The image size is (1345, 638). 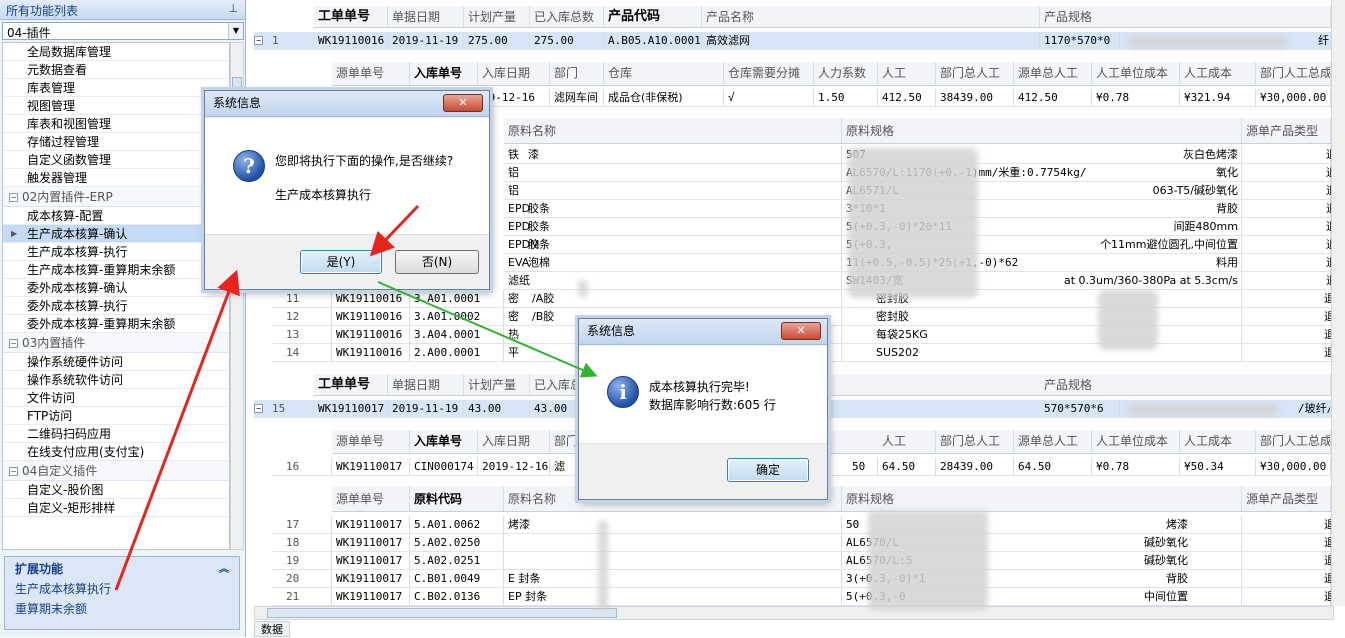 What do you see at coordinates (846, 97) in the screenshot?
I see `cell: 1.50` at bounding box center [846, 97].